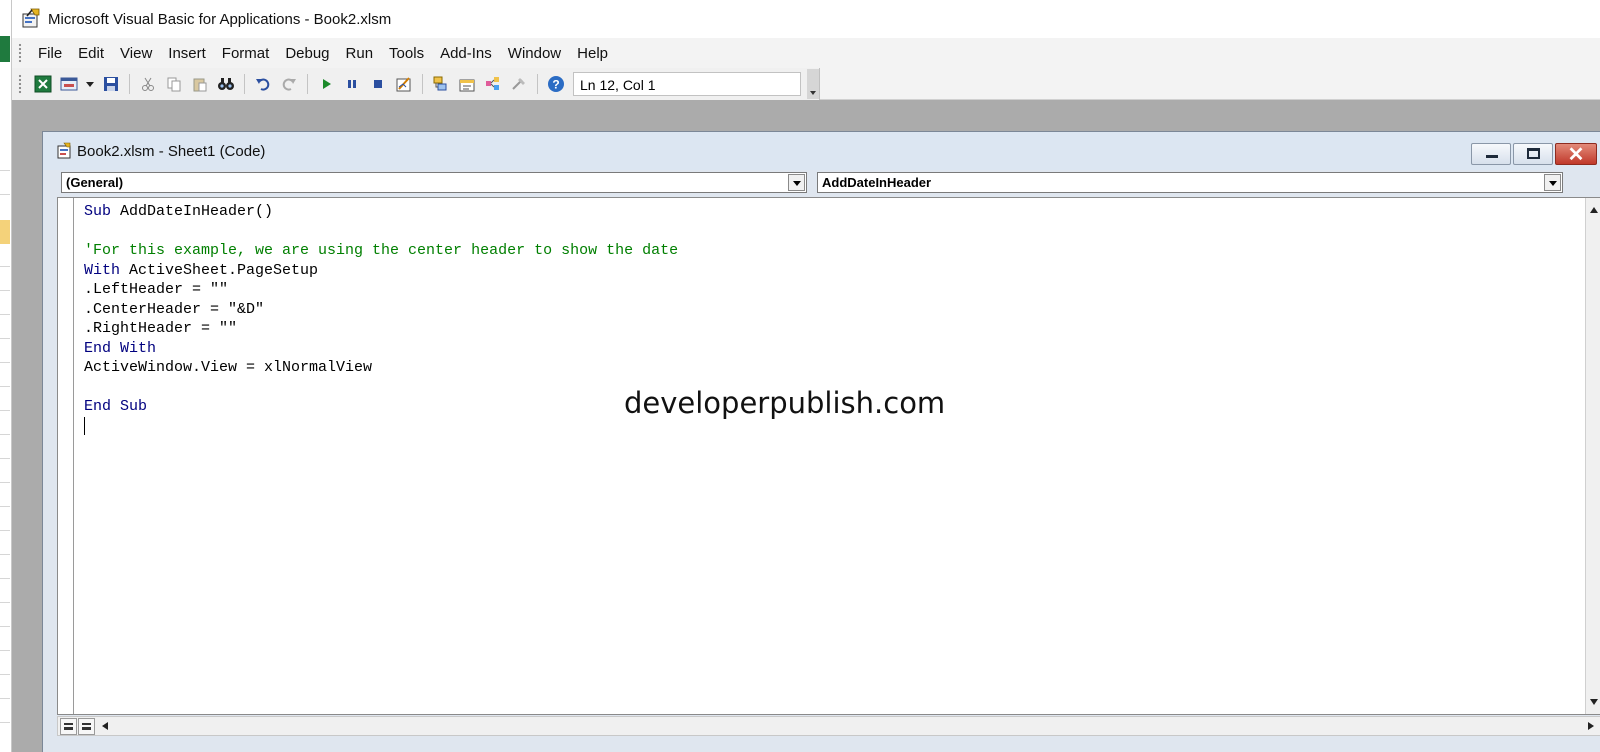  I want to click on code-combos: (General) AddDateInHeader, so click(828, 183).